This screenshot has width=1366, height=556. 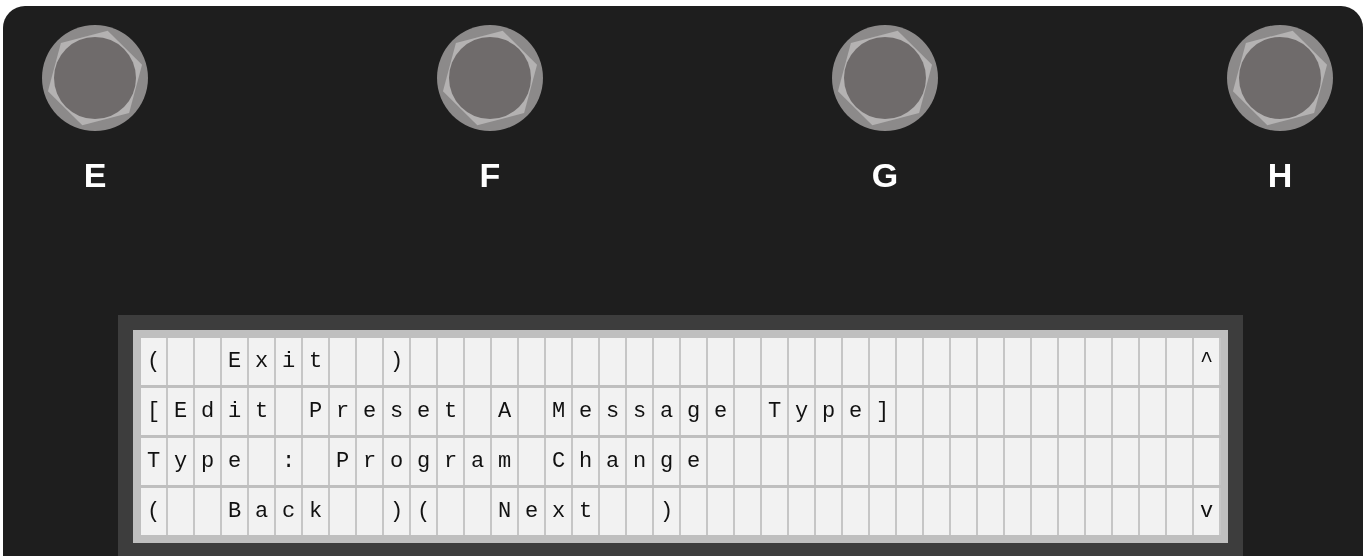 What do you see at coordinates (525, 412) in the screenshot?
I see `lcd-text: [Edit Preset A Message Type]` at bounding box center [525, 412].